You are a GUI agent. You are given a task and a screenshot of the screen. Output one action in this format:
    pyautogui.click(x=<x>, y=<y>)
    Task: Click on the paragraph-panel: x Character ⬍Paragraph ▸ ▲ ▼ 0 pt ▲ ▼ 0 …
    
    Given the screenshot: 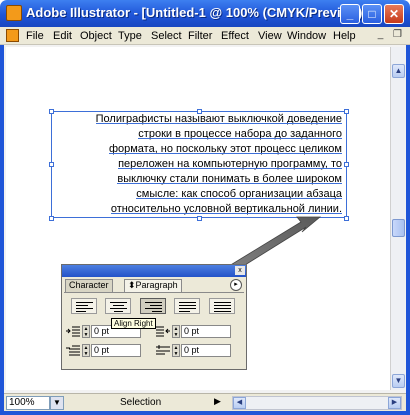 What is the action you would take?
    pyautogui.click(x=154, y=317)
    